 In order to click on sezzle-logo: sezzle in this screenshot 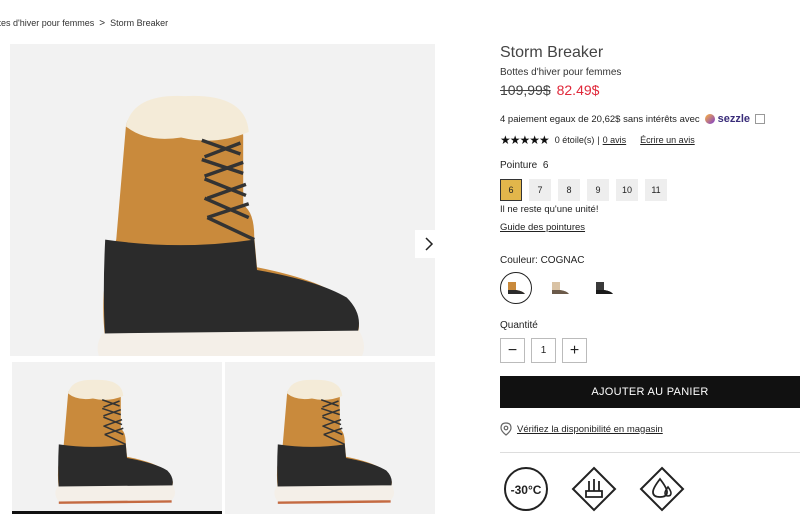, I will do `click(727, 119)`.